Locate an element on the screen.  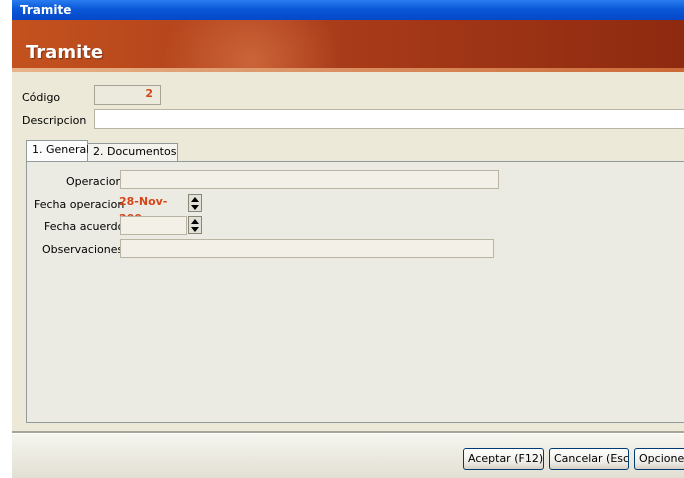
fecha-operacion-label: Fecha operacion is located at coordinates (79, 204).